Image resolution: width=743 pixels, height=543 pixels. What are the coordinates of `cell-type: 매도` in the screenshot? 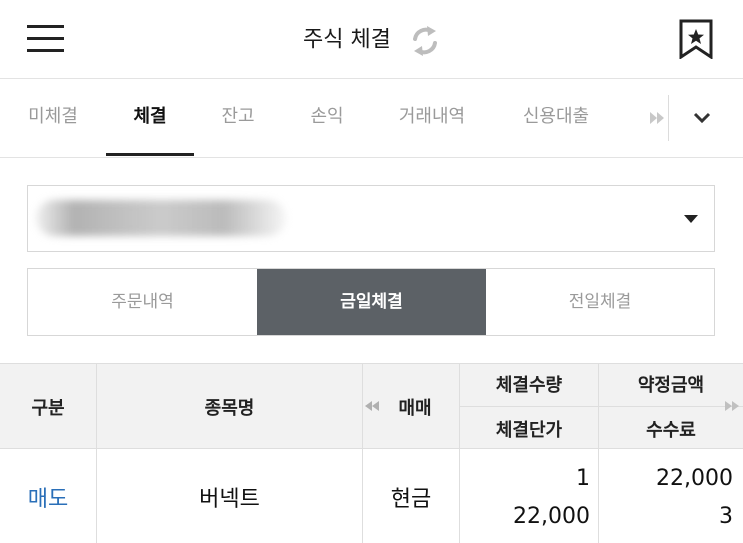 It's located at (48, 499).